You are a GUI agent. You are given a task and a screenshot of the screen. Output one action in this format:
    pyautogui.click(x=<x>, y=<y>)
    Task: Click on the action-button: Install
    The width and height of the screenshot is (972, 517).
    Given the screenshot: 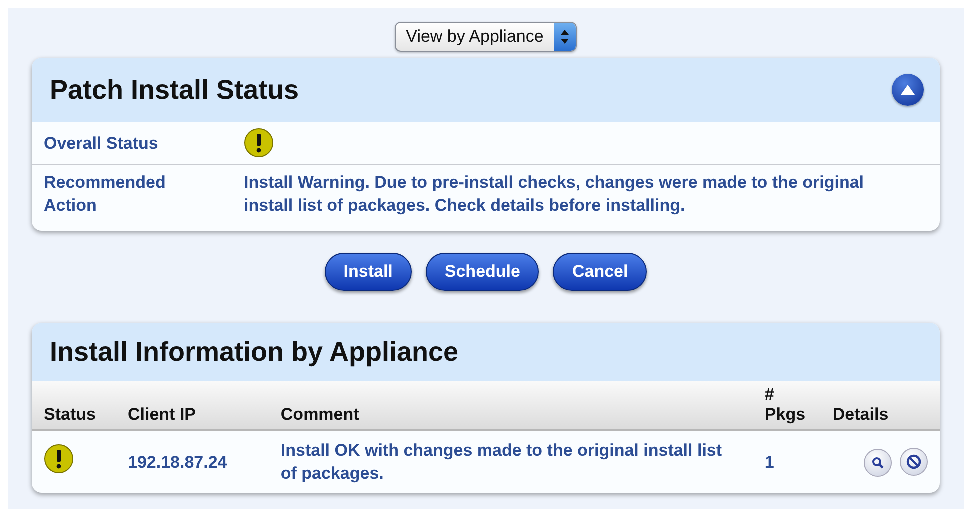 What is the action you would take?
    pyautogui.click(x=368, y=272)
    